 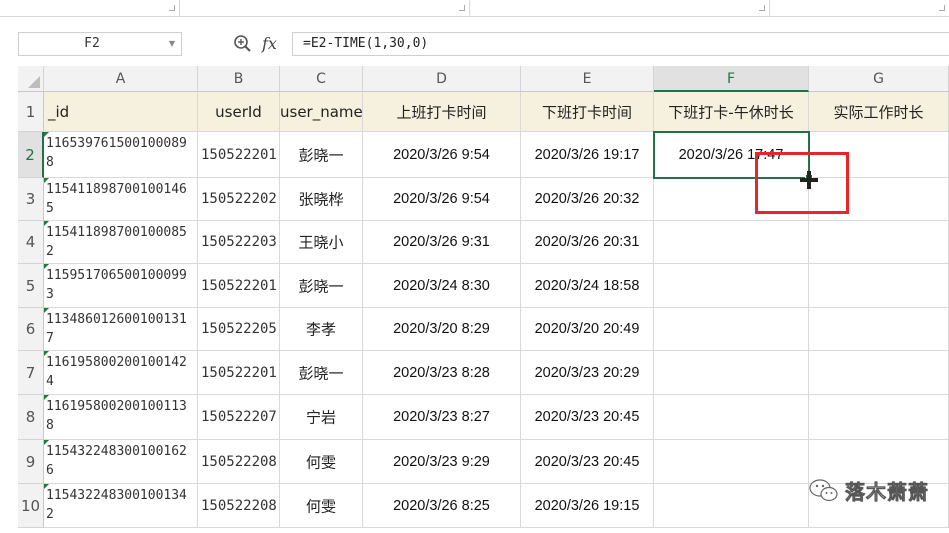 I want to click on cell-e9: 2020/3/23 20:45, so click(x=587, y=462).